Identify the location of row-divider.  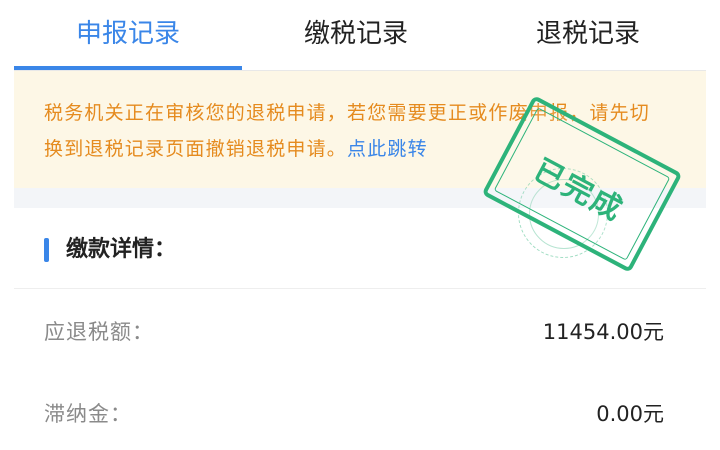
(360, 288).